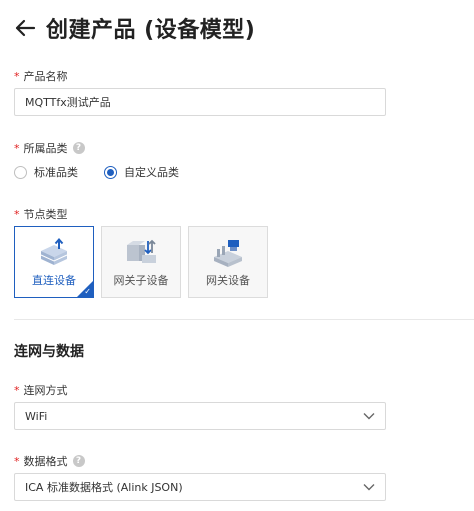  I want to click on data-format-label: * 数据格式 ?, so click(49, 461).